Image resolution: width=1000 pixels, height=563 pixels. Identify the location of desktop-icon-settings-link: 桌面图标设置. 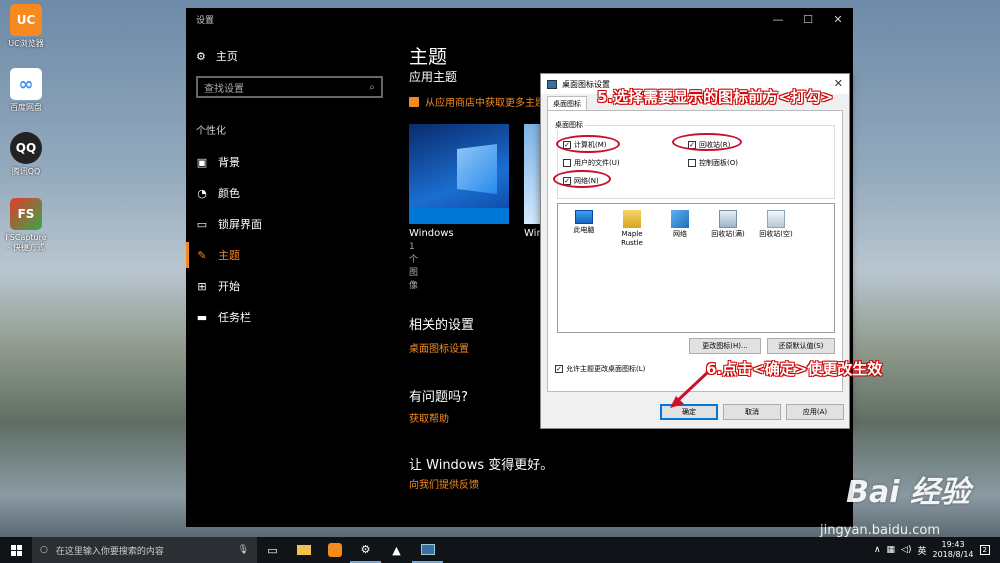
(439, 347).